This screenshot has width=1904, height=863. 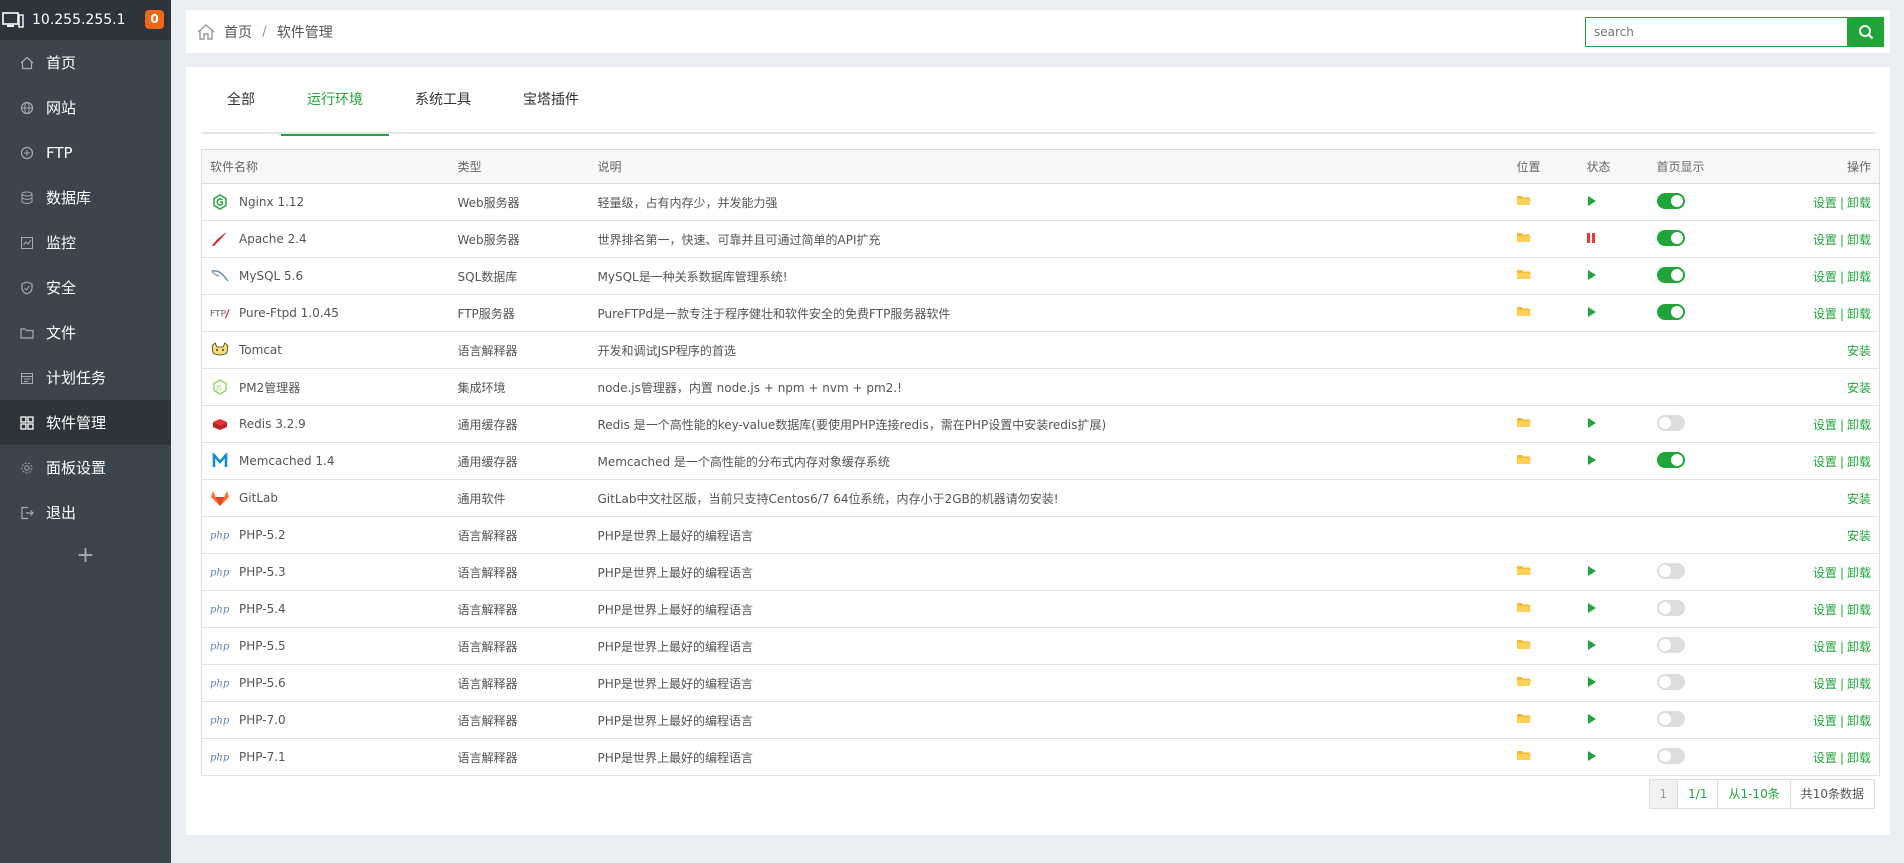 What do you see at coordinates (1543, 720) in the screenshot?
I see `location-cell` at bounding box center [1543, 720].